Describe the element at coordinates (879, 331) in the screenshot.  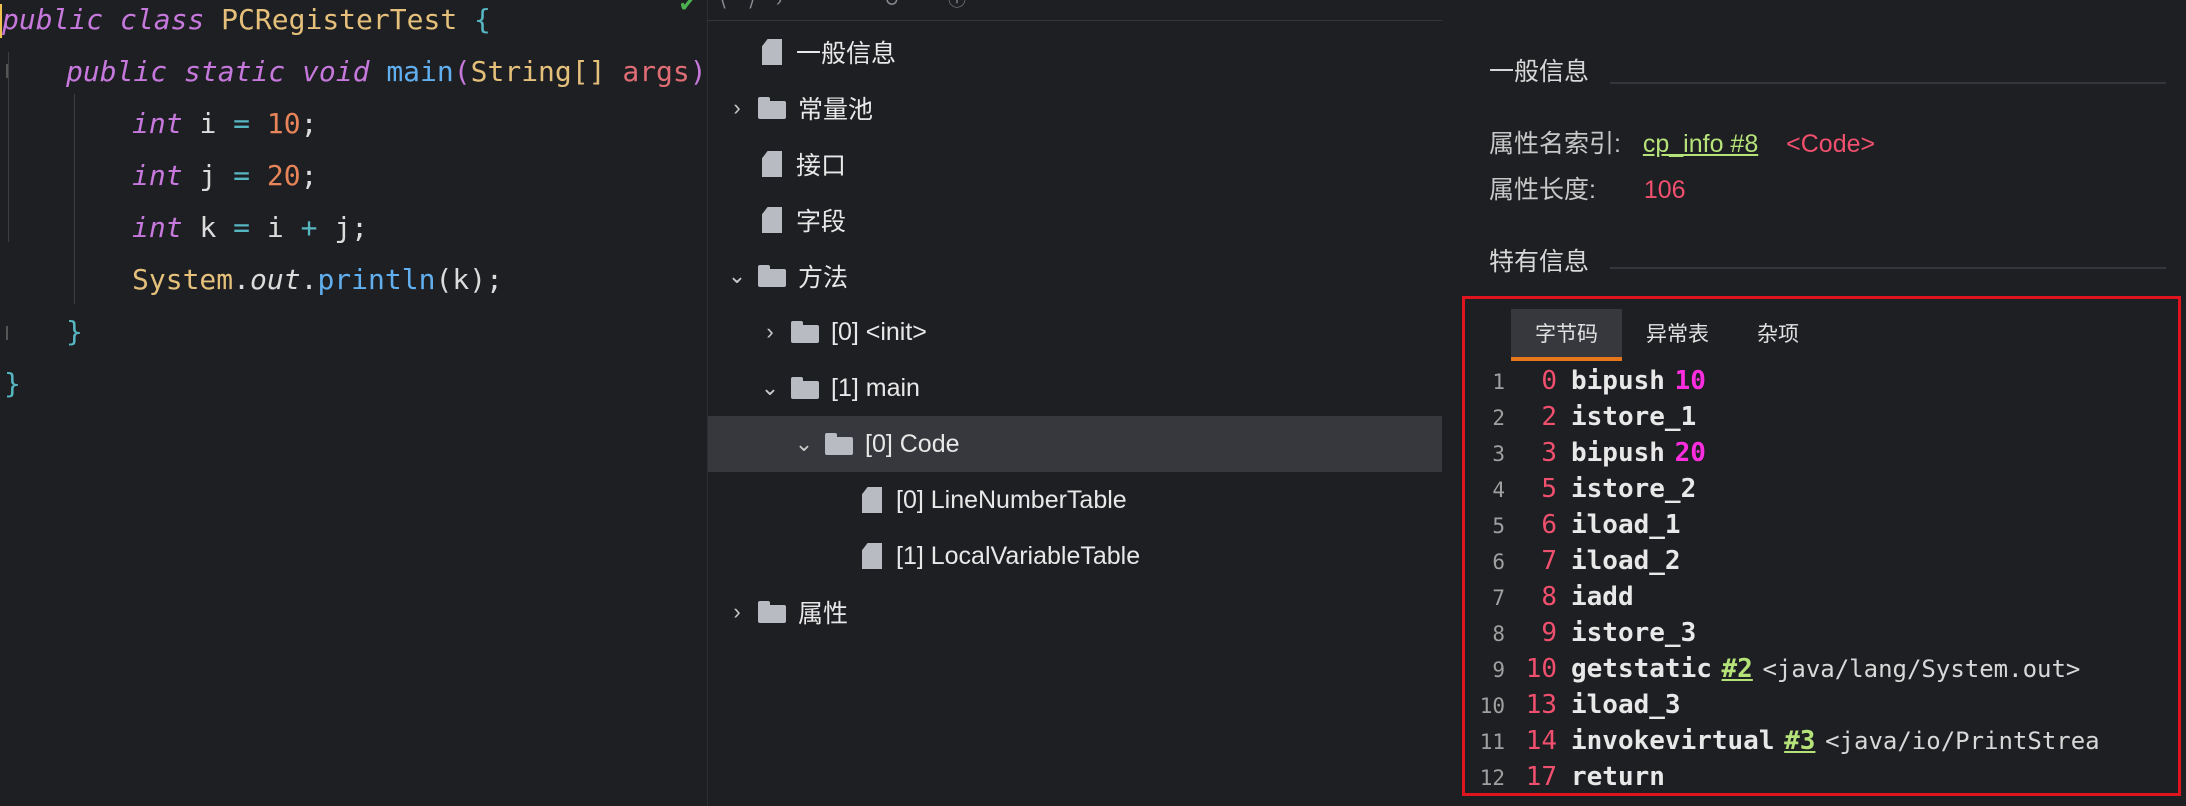
I see `tree-item-label: [0] <init>` at that location.